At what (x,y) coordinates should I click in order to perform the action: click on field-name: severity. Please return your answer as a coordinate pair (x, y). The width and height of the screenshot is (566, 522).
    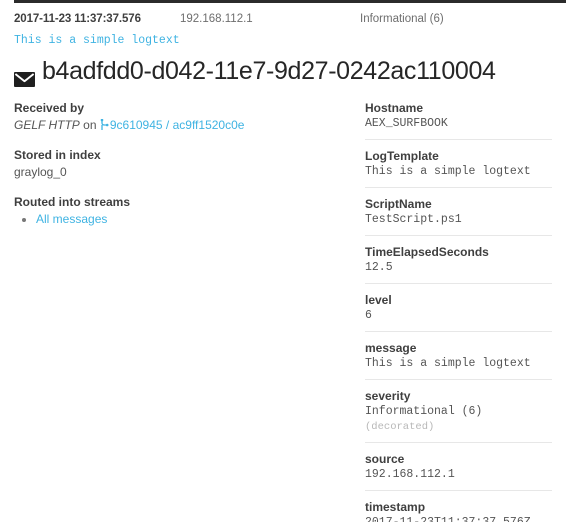
    Looking at the image, I should click on (388, 396).